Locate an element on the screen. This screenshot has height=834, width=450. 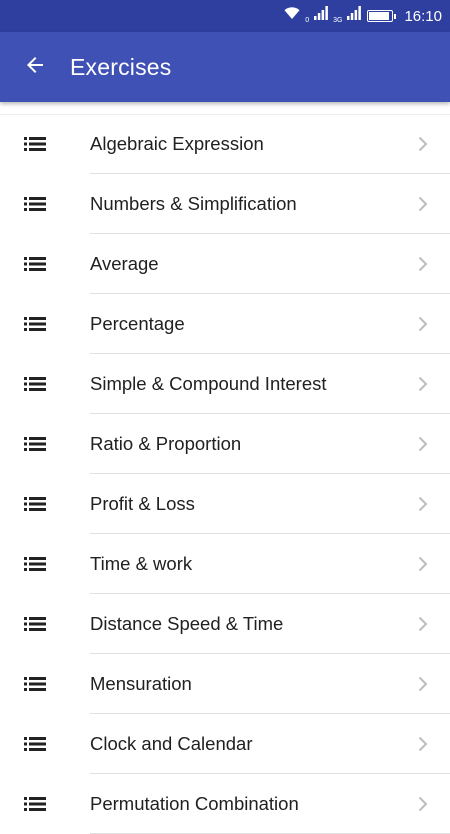
wifi-icon is located at coordinates (292, 15).